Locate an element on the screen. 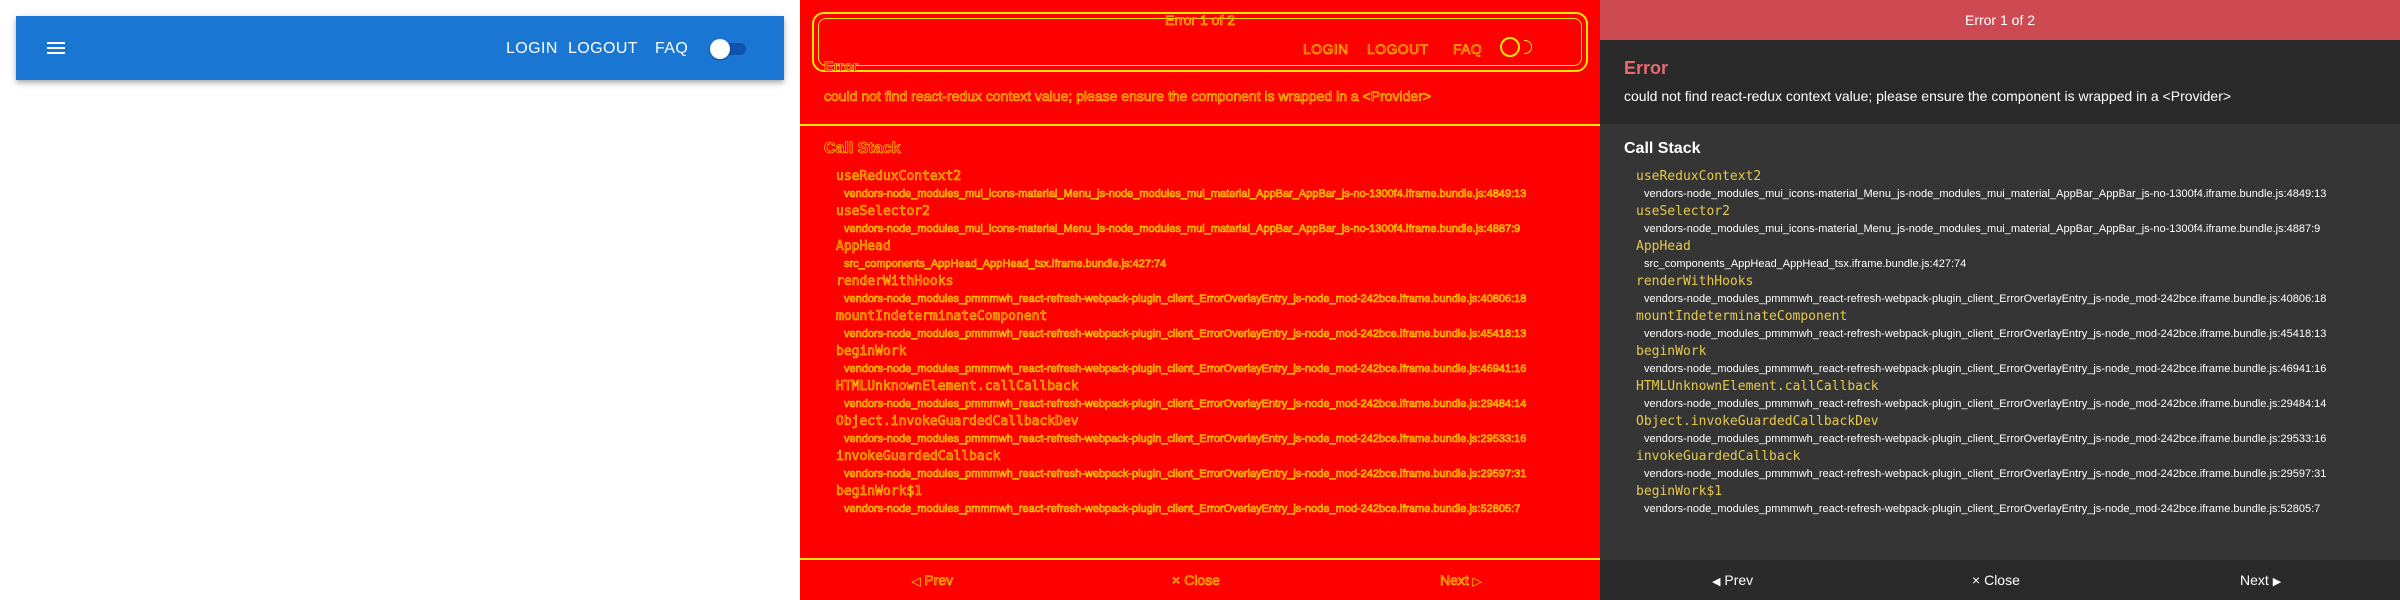 The image size is (2400, 600). prev-button: ◀ Prev is located at coordinates (1732, 580).